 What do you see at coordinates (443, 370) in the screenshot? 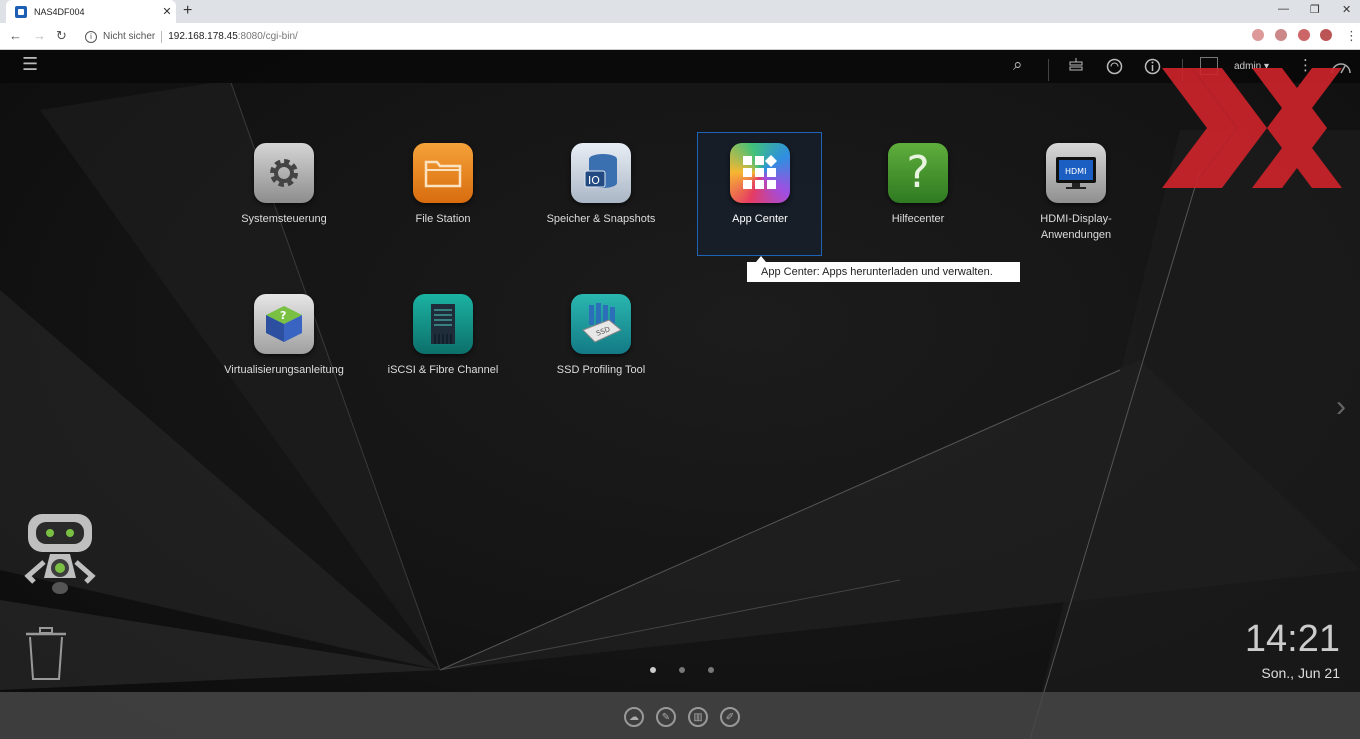
I see `app-label: iSCSI & Fibre Channel` at bounding box center [443, 370].